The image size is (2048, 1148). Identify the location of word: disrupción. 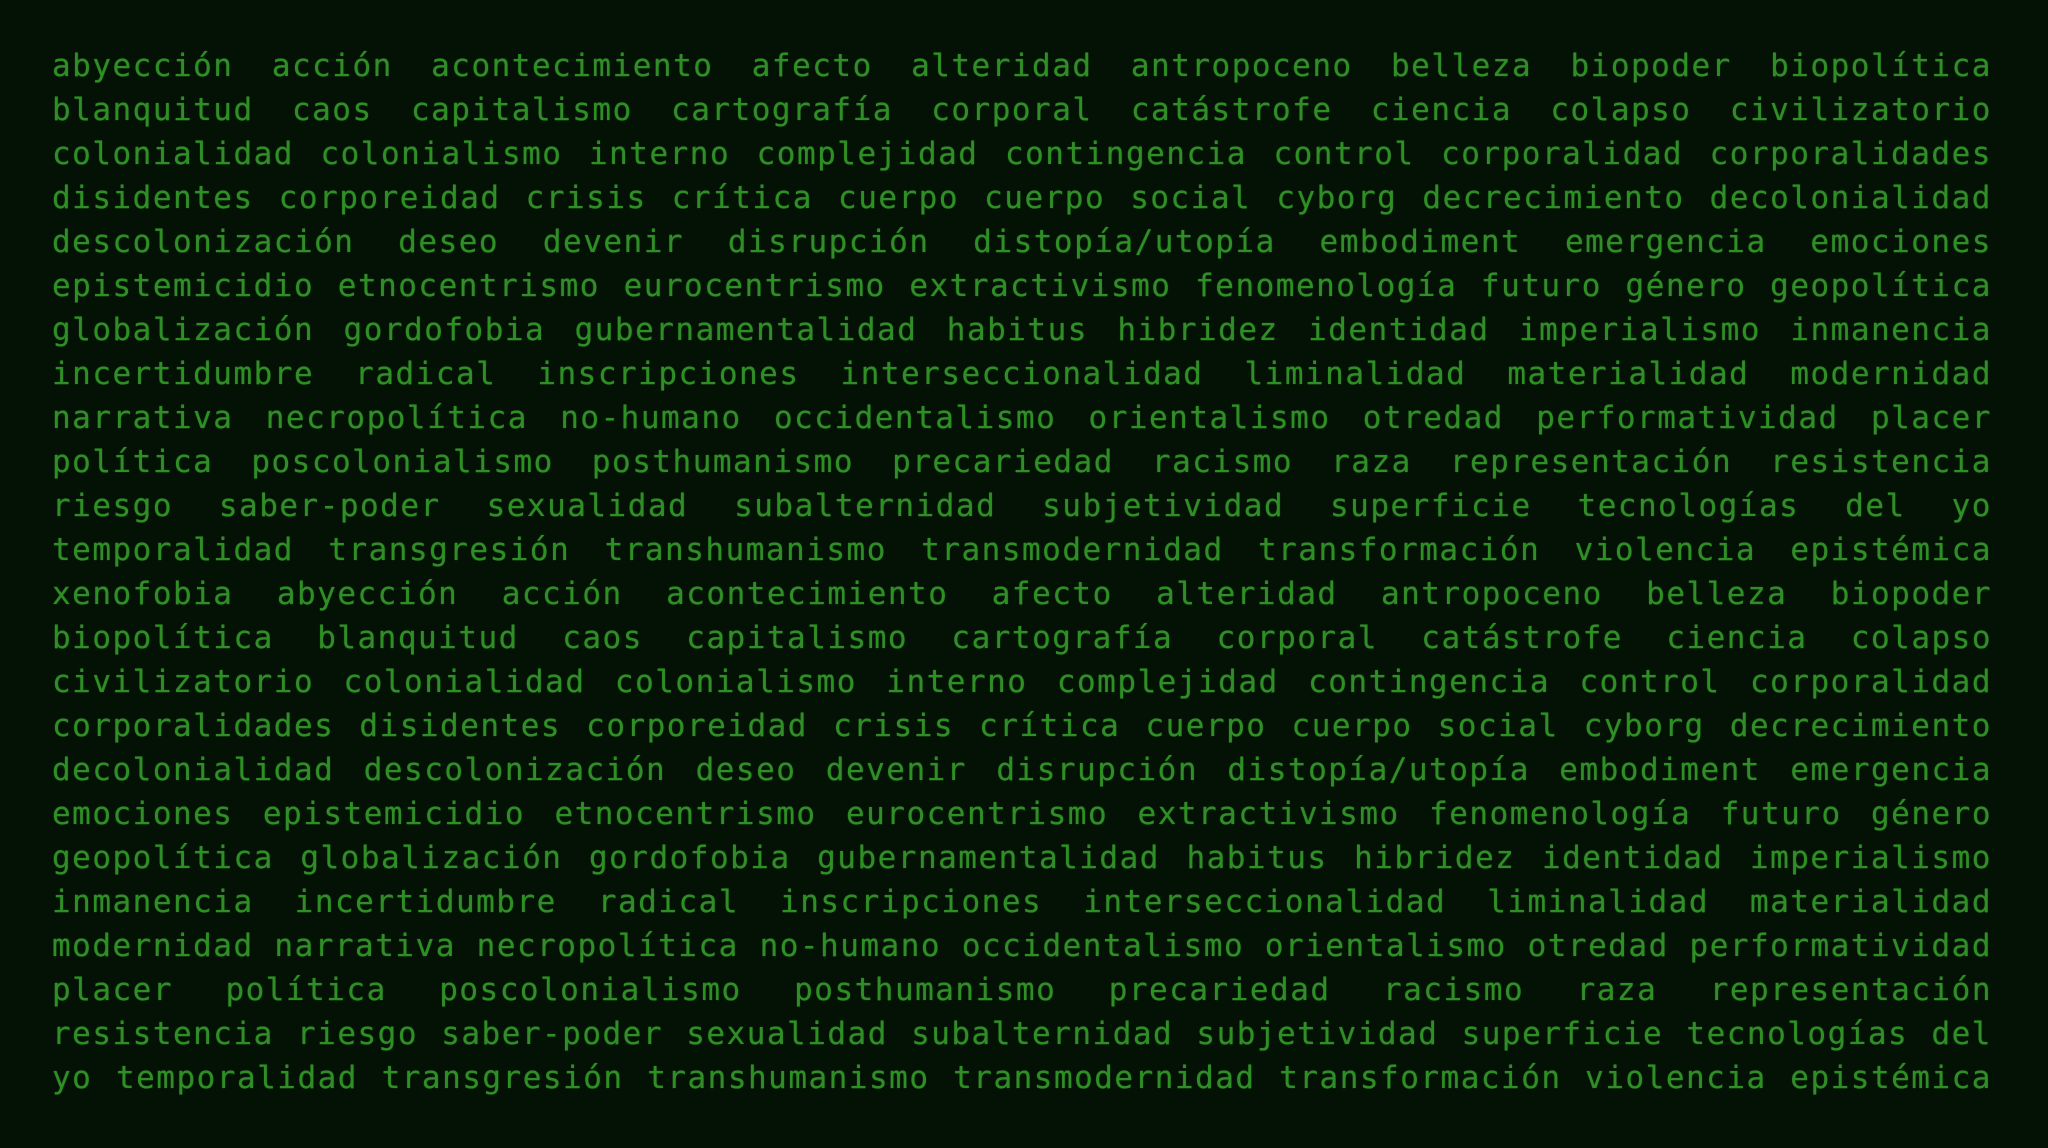
(828, 242).